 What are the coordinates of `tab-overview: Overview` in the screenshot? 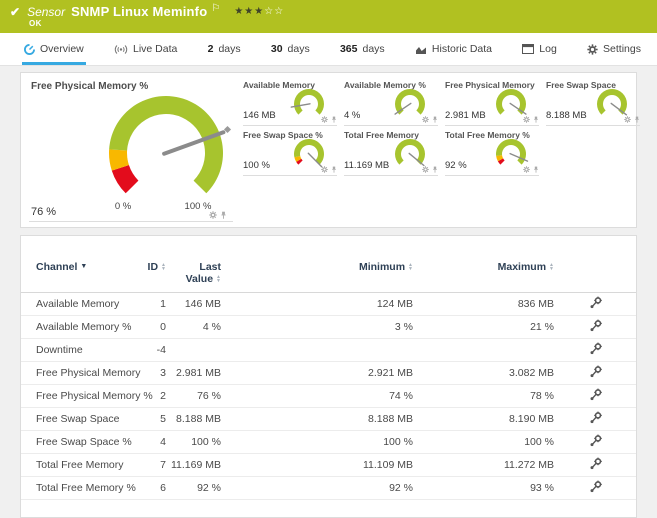 It's located at (54, 49).